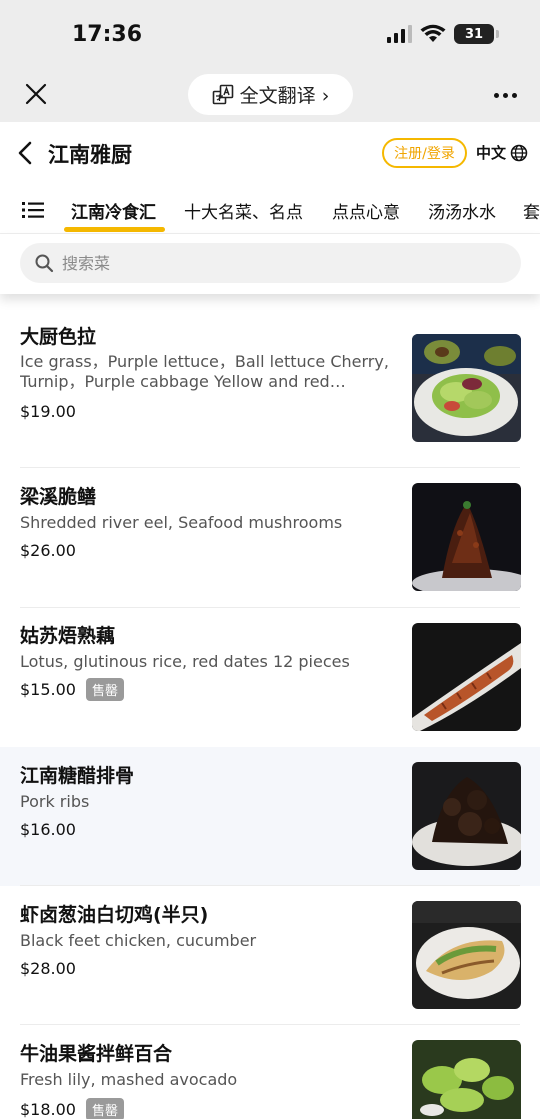  Describe the element at coordinates (476, 34) in the screenshot. I see `battery-icon: 31` at that location.